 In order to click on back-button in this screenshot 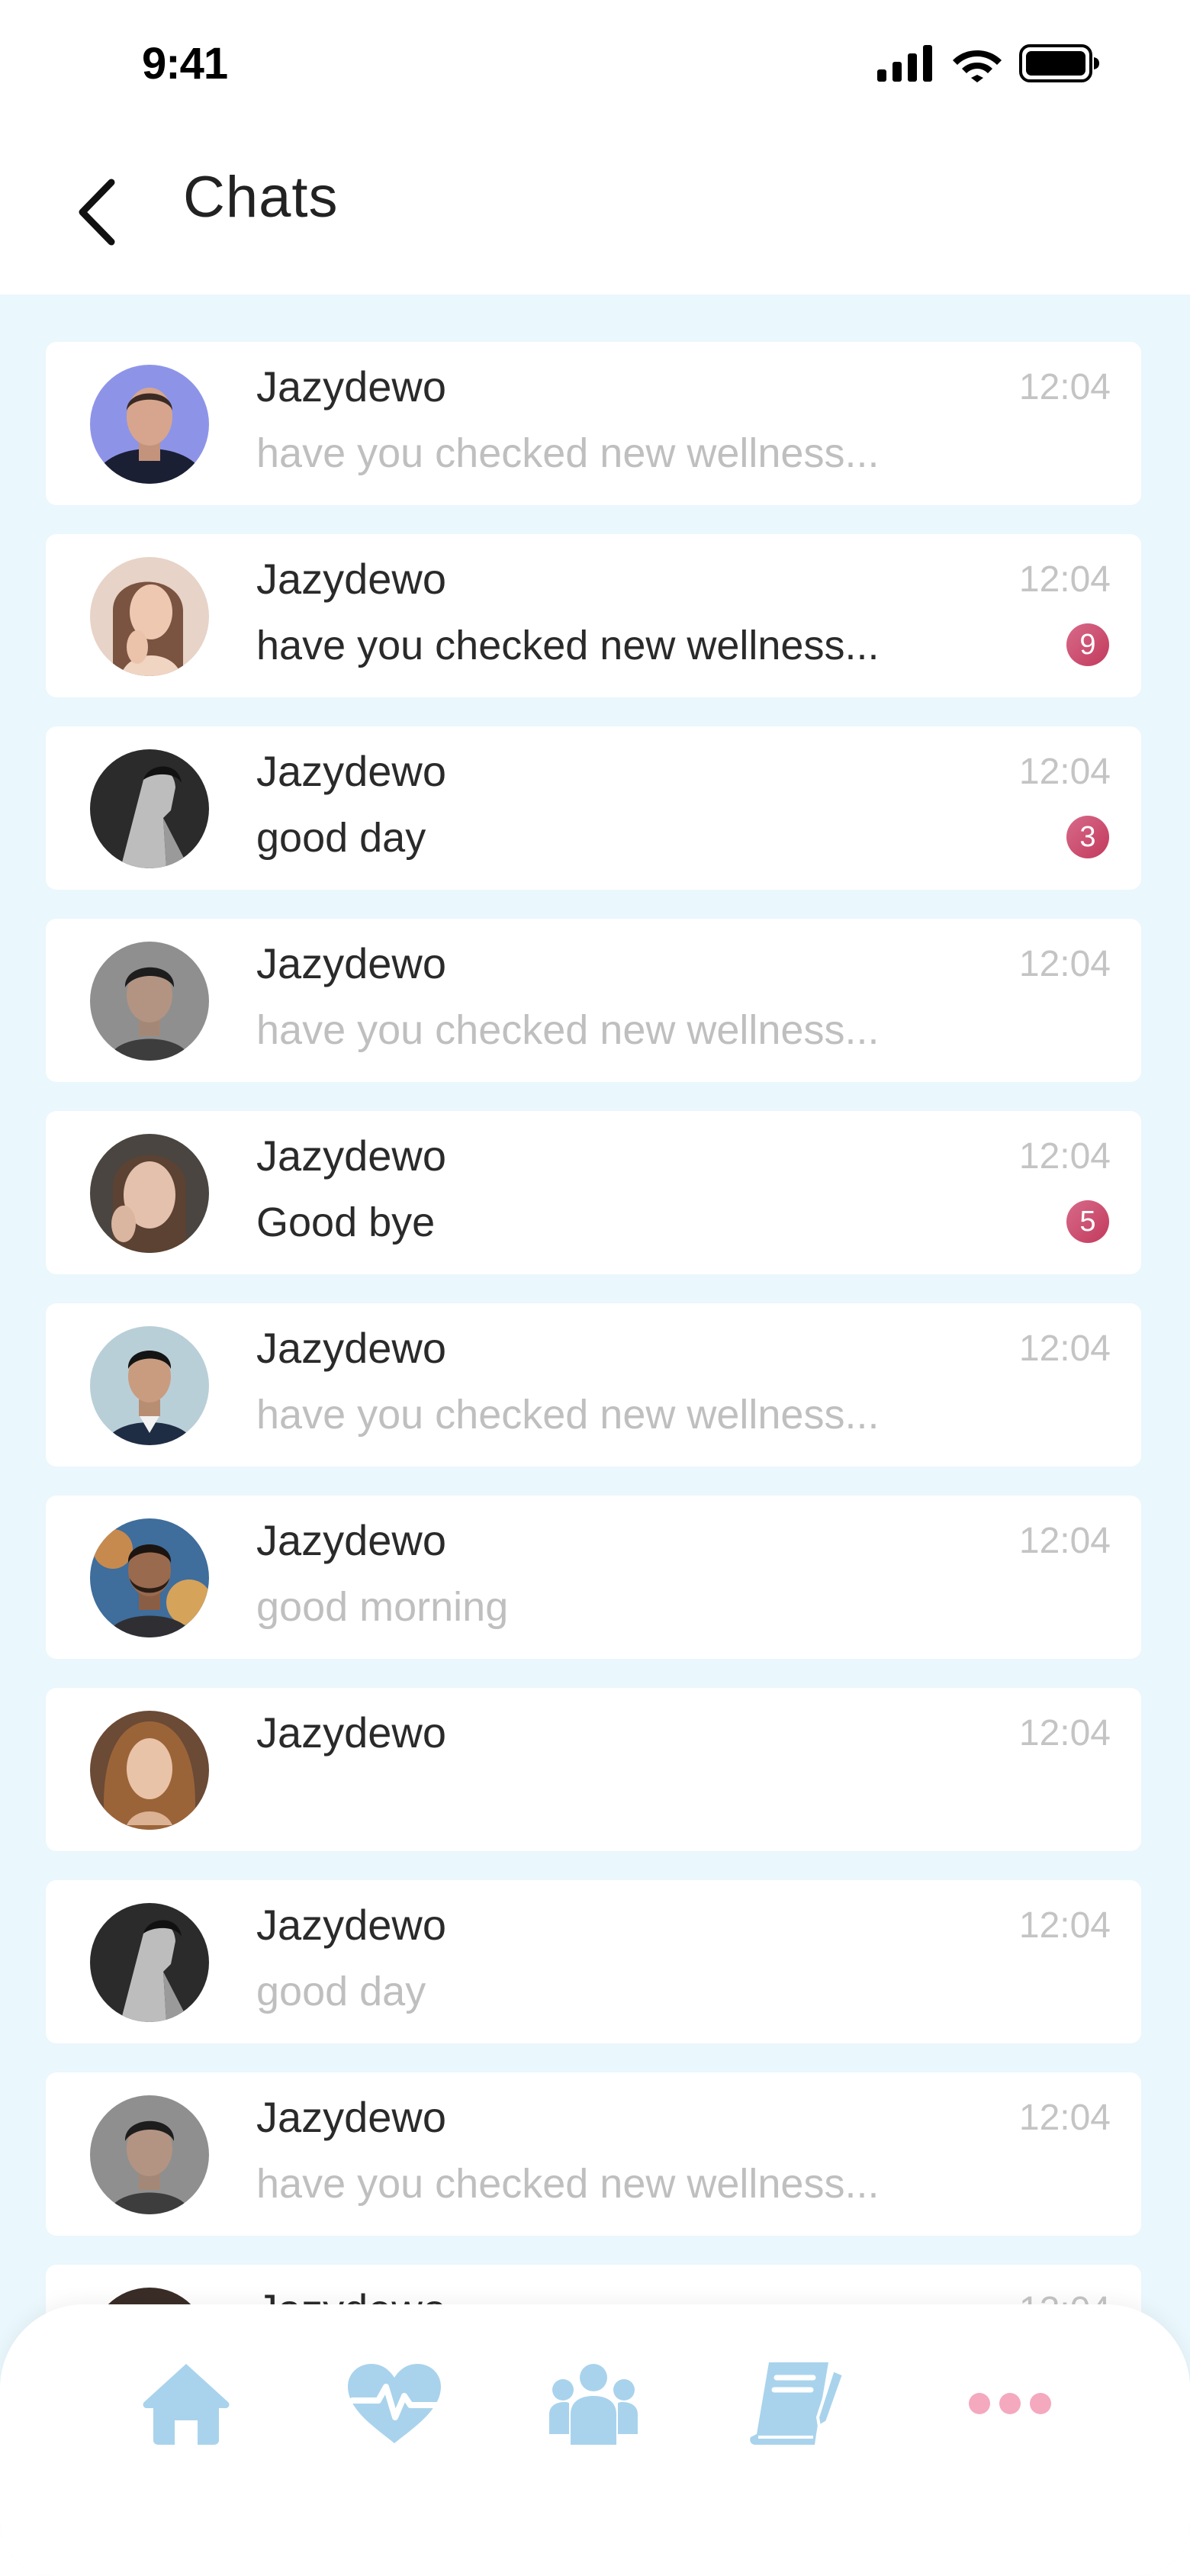, I will do `click(97, 212)`.